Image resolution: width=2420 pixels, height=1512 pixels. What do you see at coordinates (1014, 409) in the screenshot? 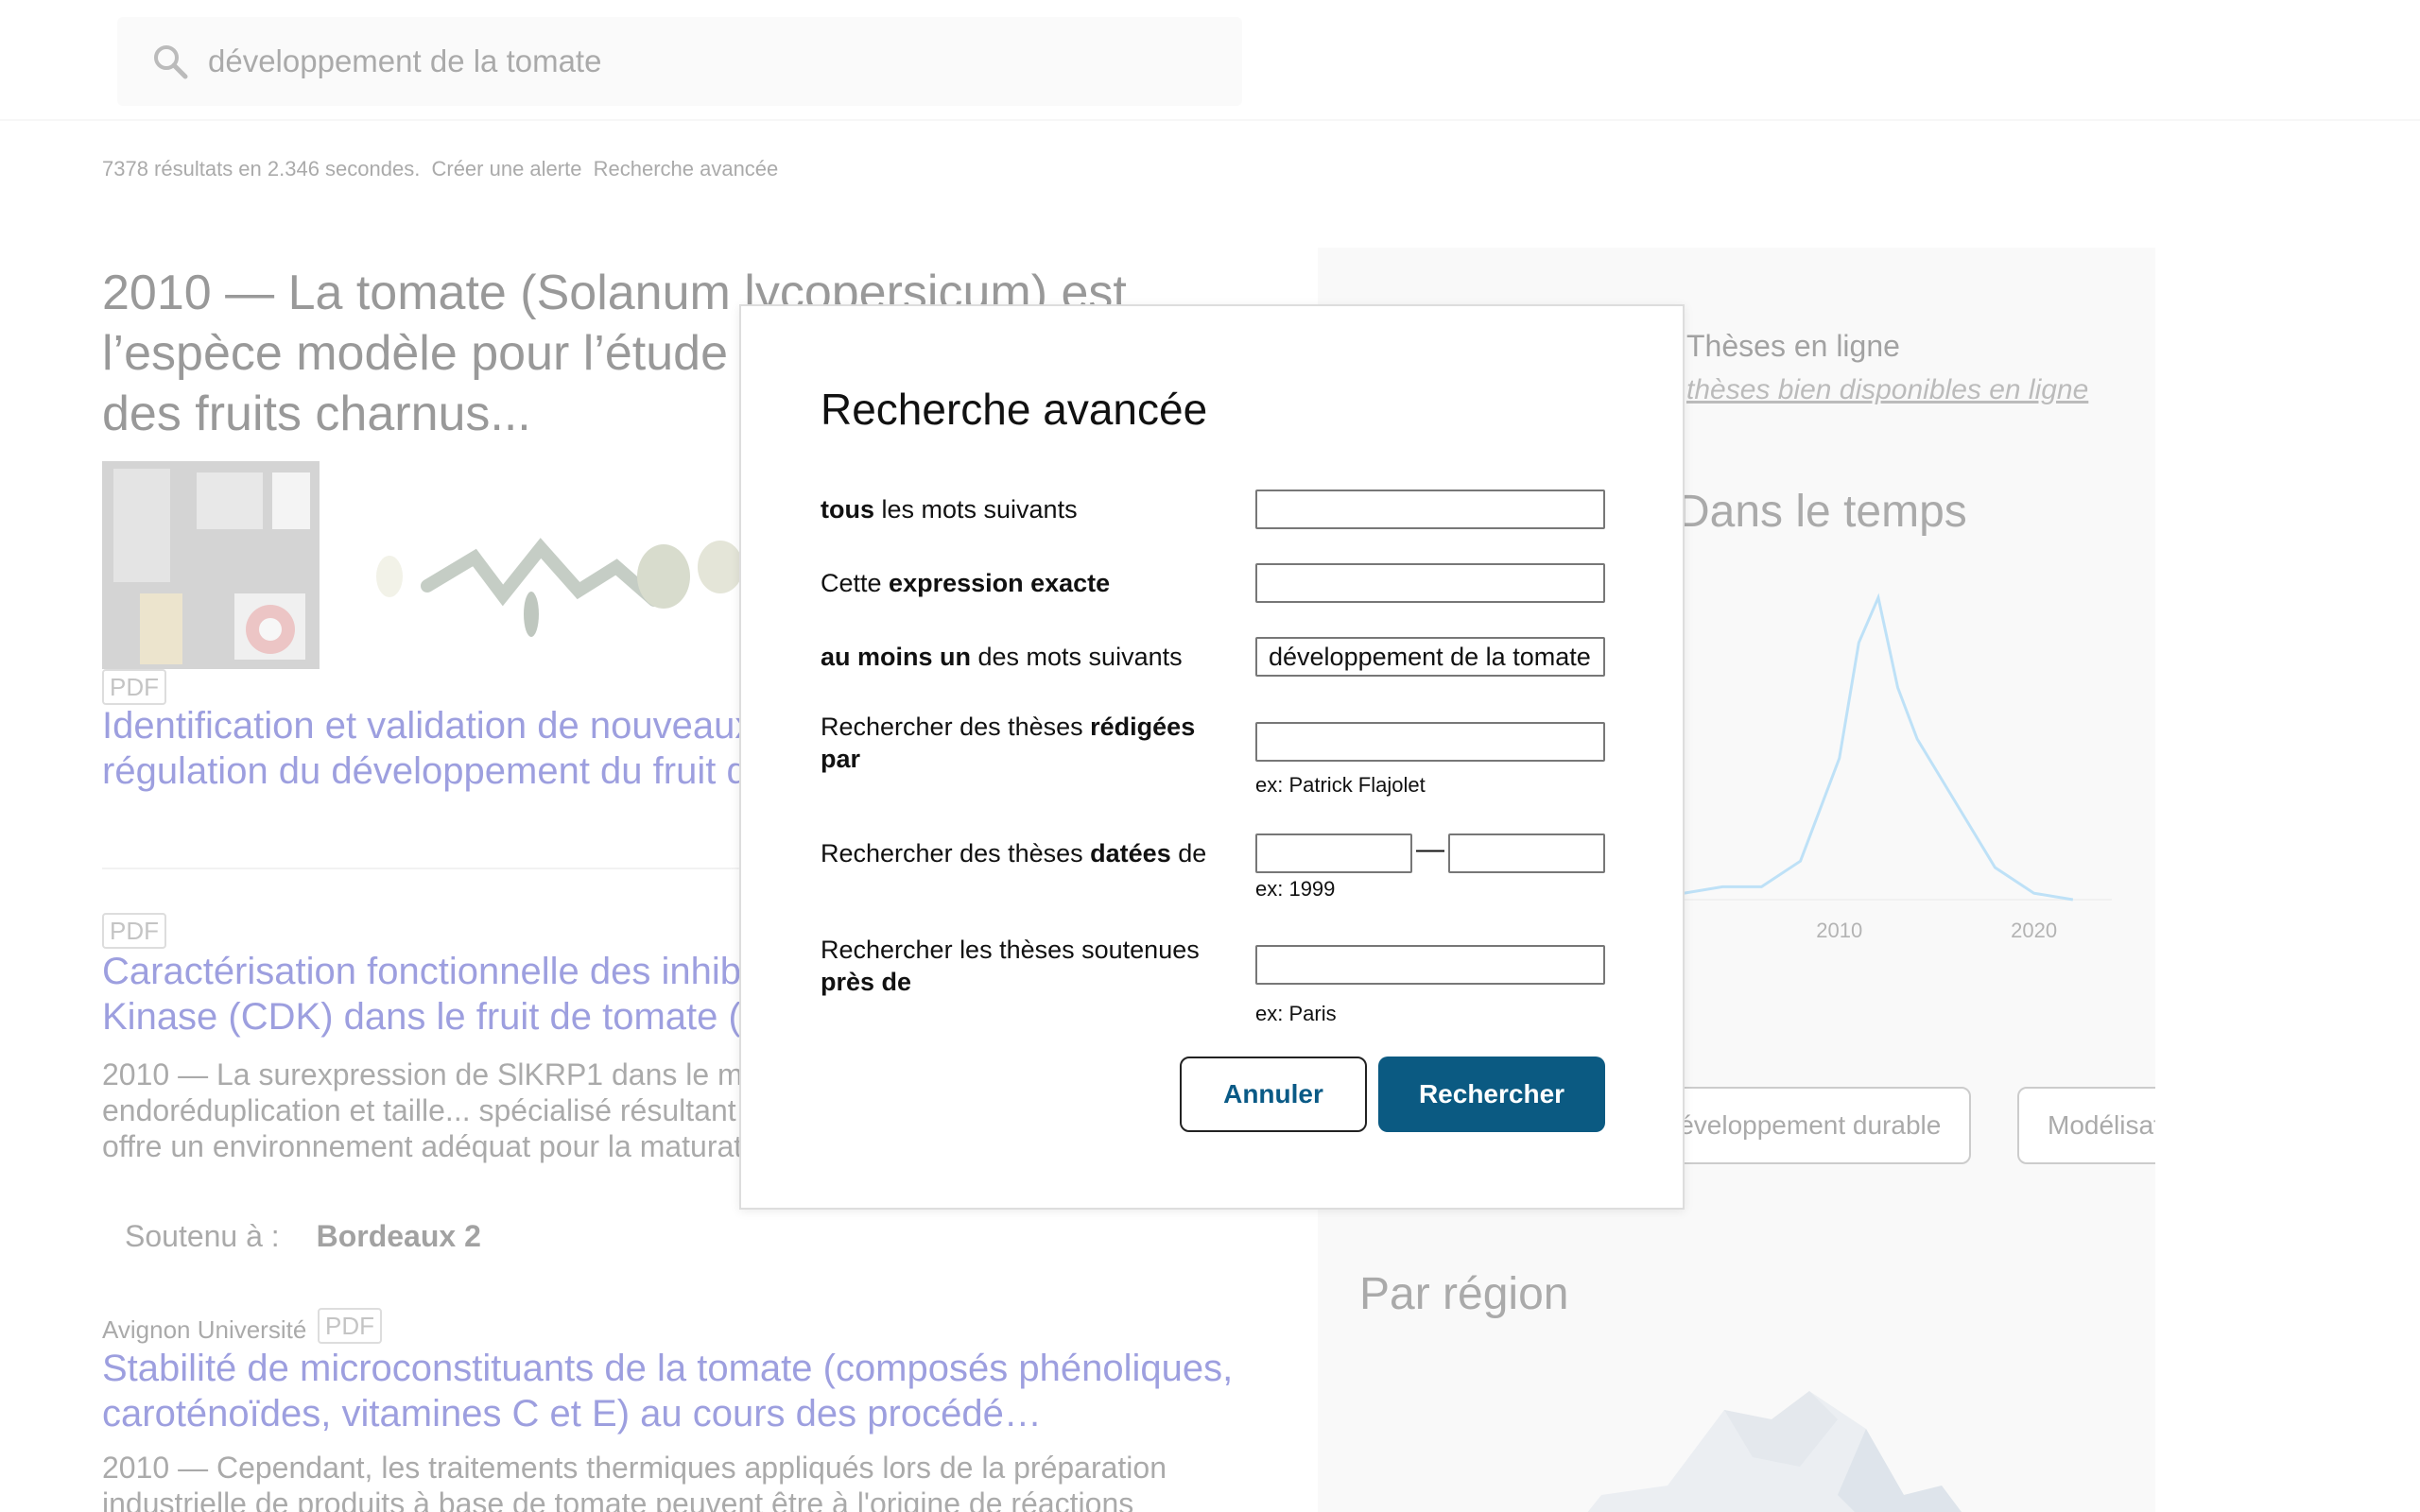
I see `dialog-title: Recherche avancée` at bounding box center [1014, 409].